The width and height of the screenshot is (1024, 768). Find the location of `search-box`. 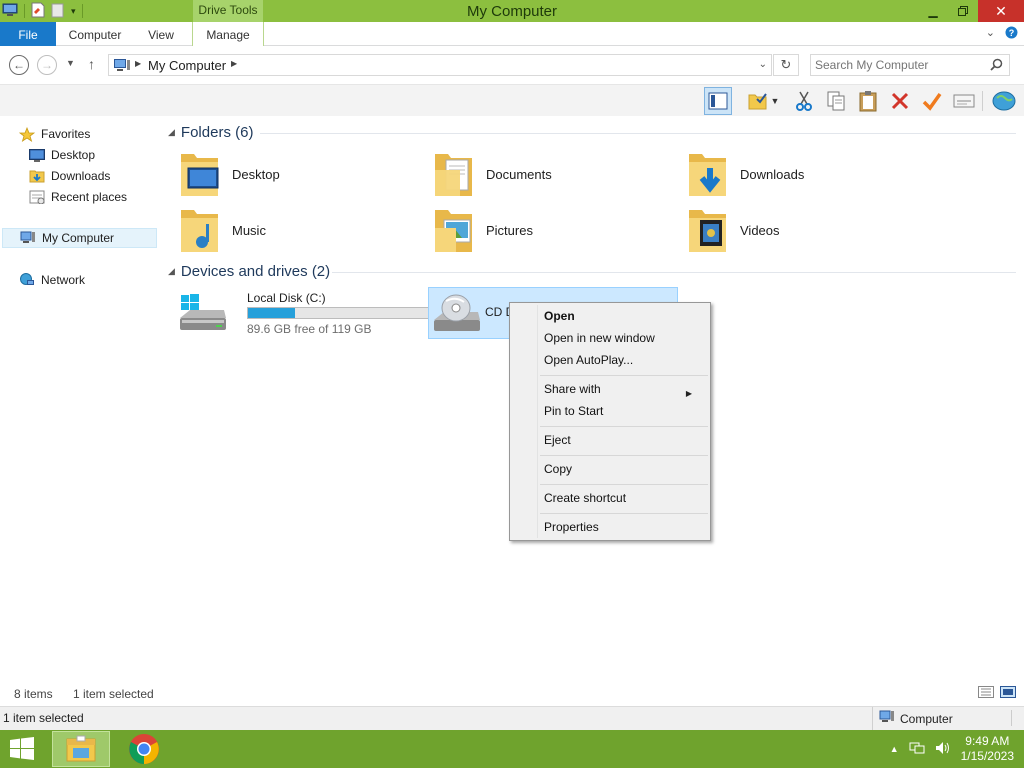

search-box is located at coordinates (910, 65).